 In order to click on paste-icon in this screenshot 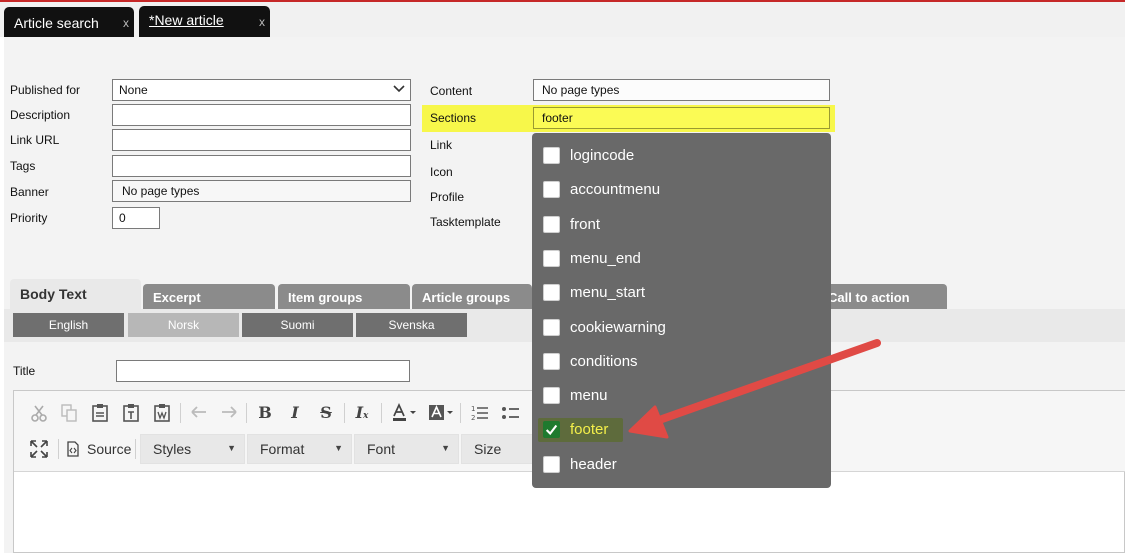, I will do `click(100, 413)`.